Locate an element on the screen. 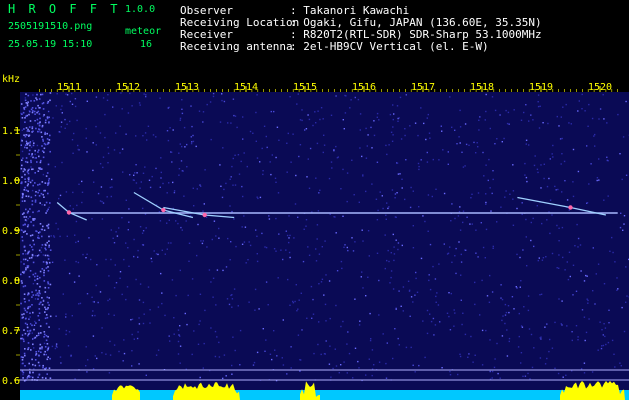  signal-baseline is located at coordinates (324, 395).